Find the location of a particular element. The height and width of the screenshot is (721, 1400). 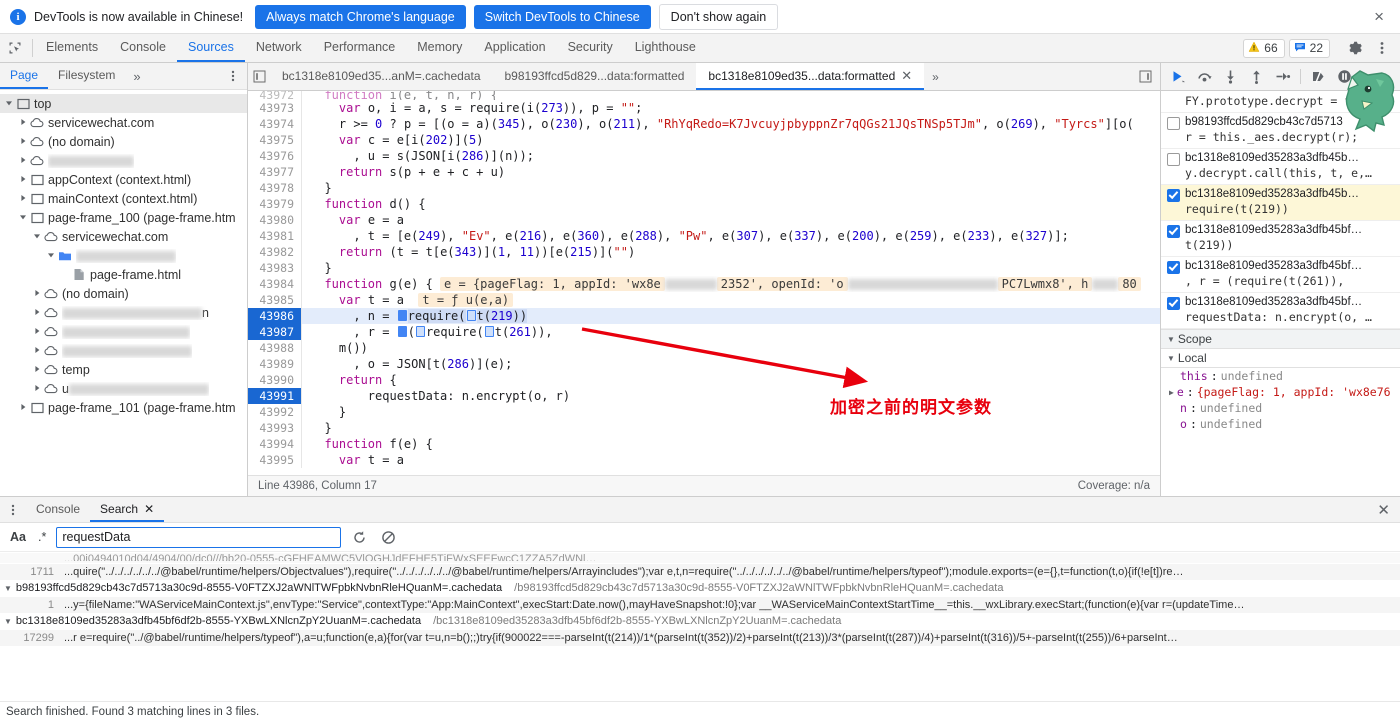

message-count-badge: 22 is located at coordinates (1309, 48).